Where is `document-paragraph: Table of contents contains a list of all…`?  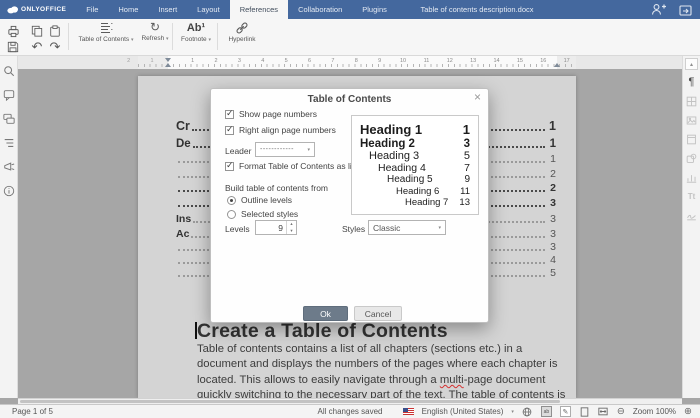 document-paragraph: Table of contents contains a list of all… is located at coordinates (383, 370).